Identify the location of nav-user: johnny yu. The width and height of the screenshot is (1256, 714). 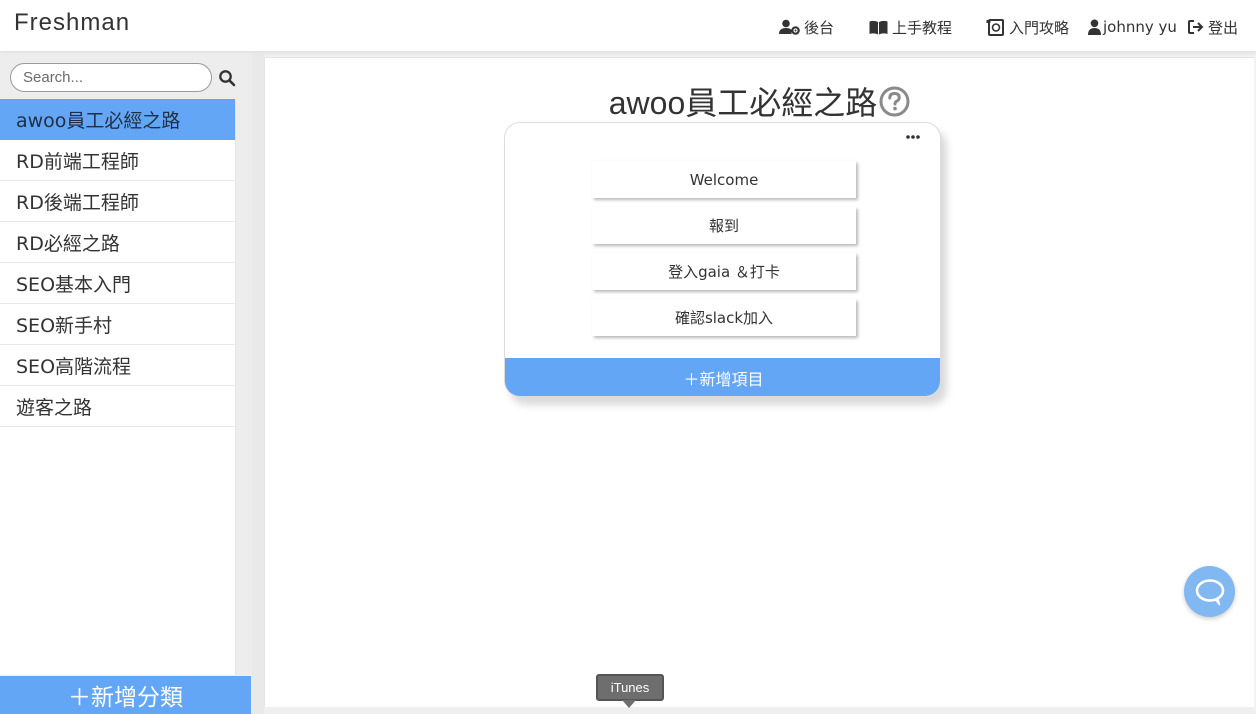
(1132, 27).